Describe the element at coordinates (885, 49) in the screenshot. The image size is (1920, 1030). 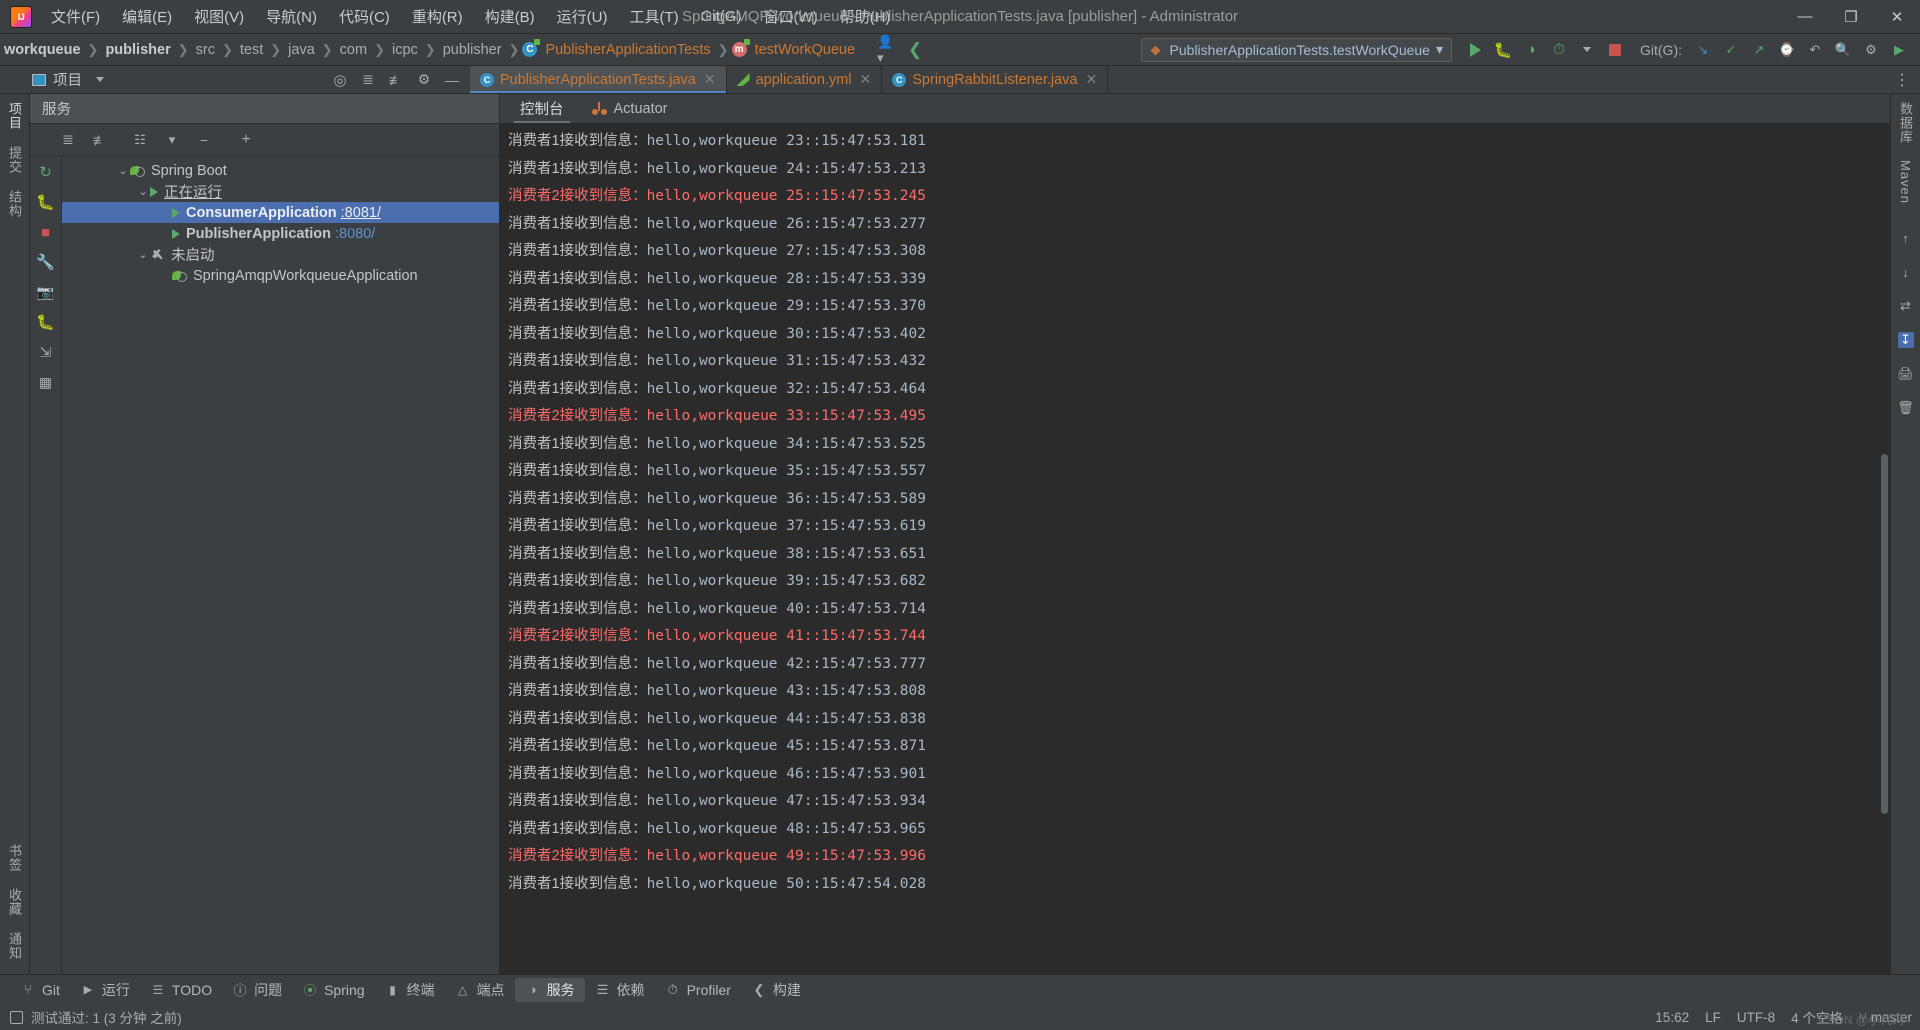
I see `user-avatar-icon: 👤▾` at that location.